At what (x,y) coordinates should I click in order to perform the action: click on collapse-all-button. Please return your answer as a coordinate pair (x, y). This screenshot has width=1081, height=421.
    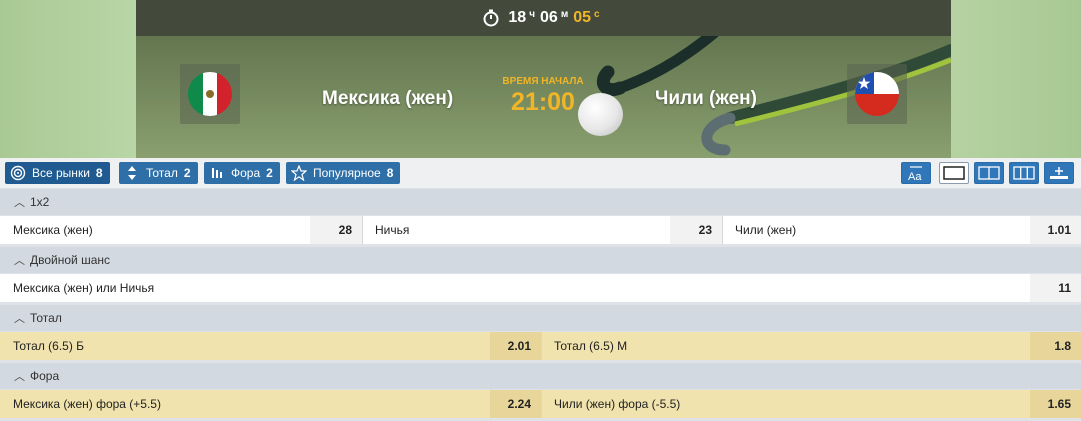
    Looking at the image, I should click on (1059, 173).